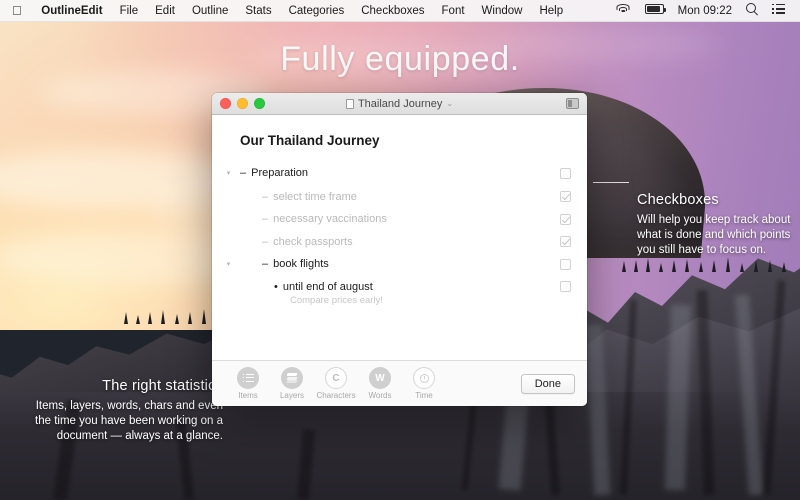  Describe the element at coordinates (165, 11) in the screenshot. I see `menu-item-edit: Edit` at that location.